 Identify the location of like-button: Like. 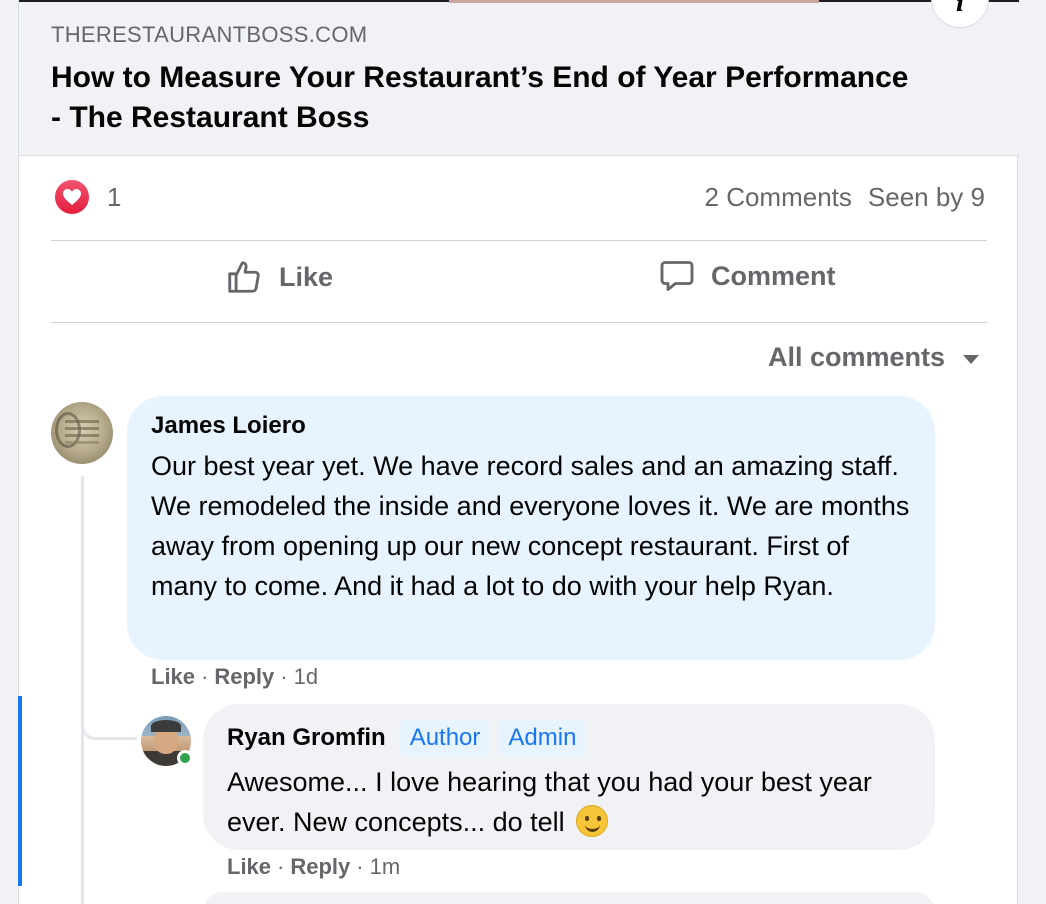
(279, 277).